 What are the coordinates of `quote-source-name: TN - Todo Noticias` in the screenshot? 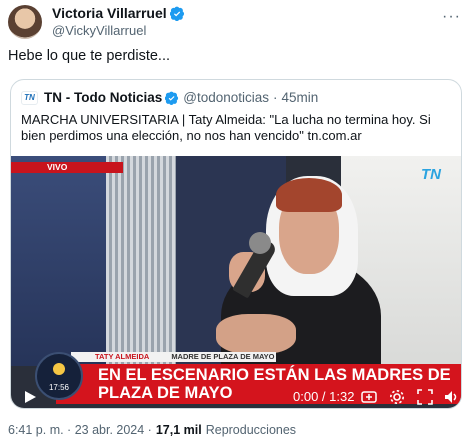 It's located at (103, 97).